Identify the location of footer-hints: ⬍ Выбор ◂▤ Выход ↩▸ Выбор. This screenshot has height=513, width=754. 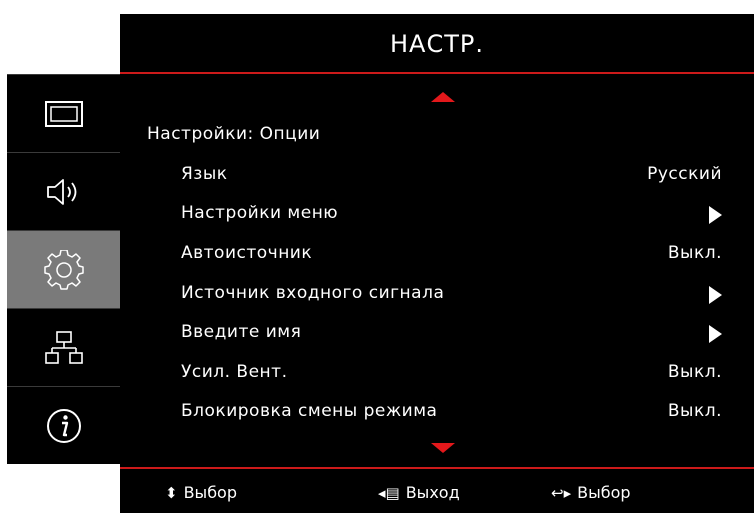
(437, 494).